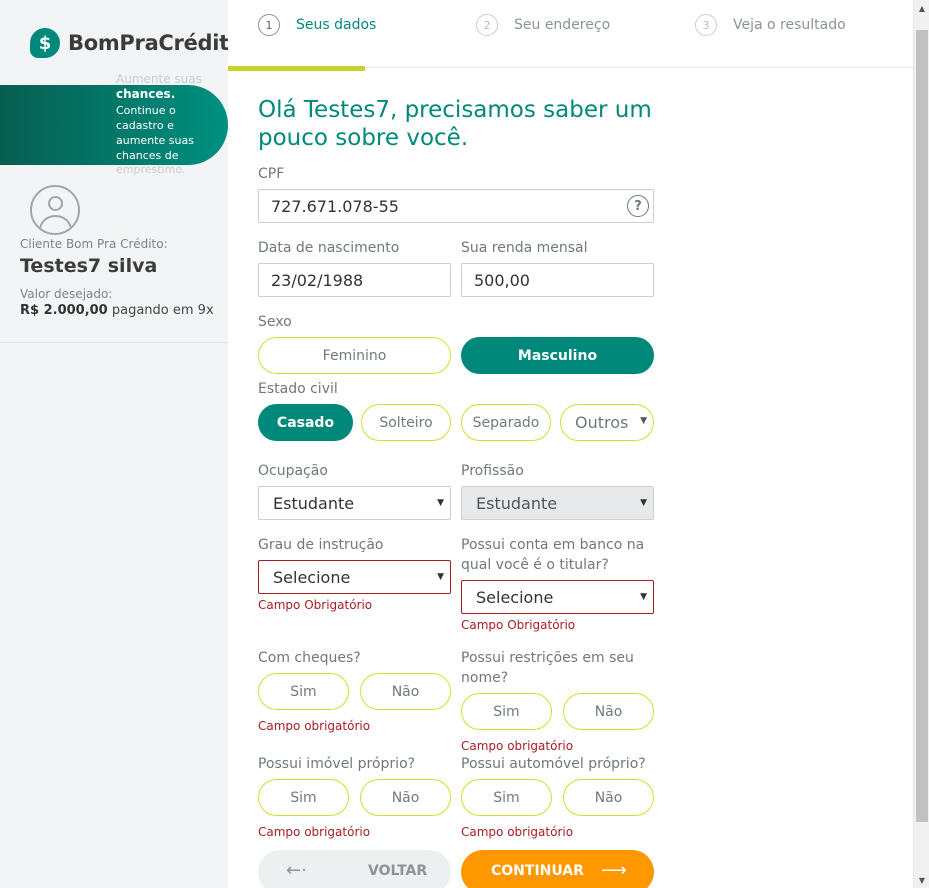 Image resolution: width=929 pixels, height=888 pixels. Describe the element at coordinates (456, 206) in the screenshot. I see `cpf-input: 727.671.078-55 ?` at that location.